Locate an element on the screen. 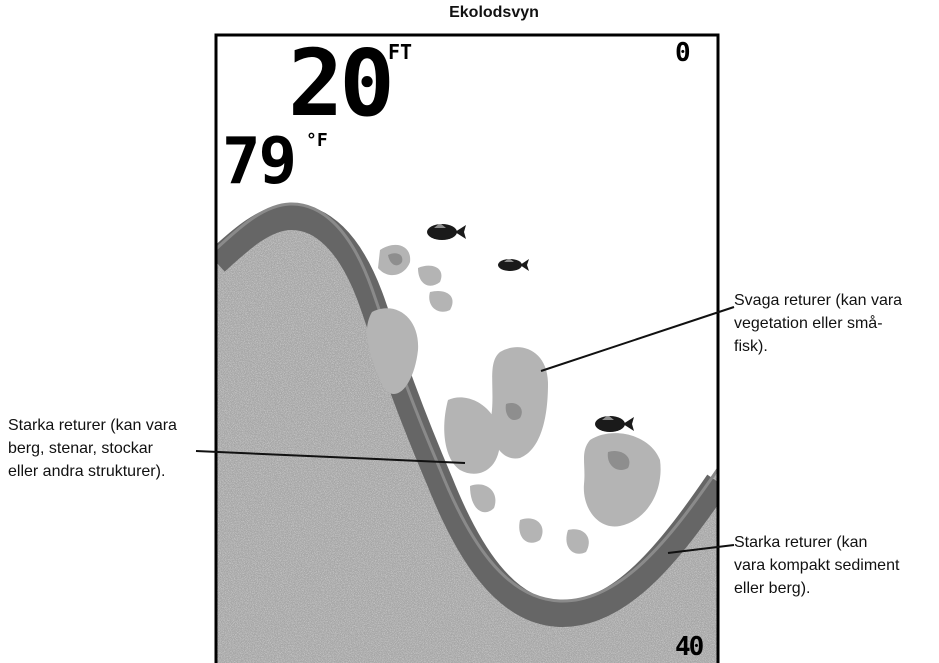 The height and width of the screenshot is (663, 939). depth-scale-bottom: 40 is located at coordinates (689, 647).